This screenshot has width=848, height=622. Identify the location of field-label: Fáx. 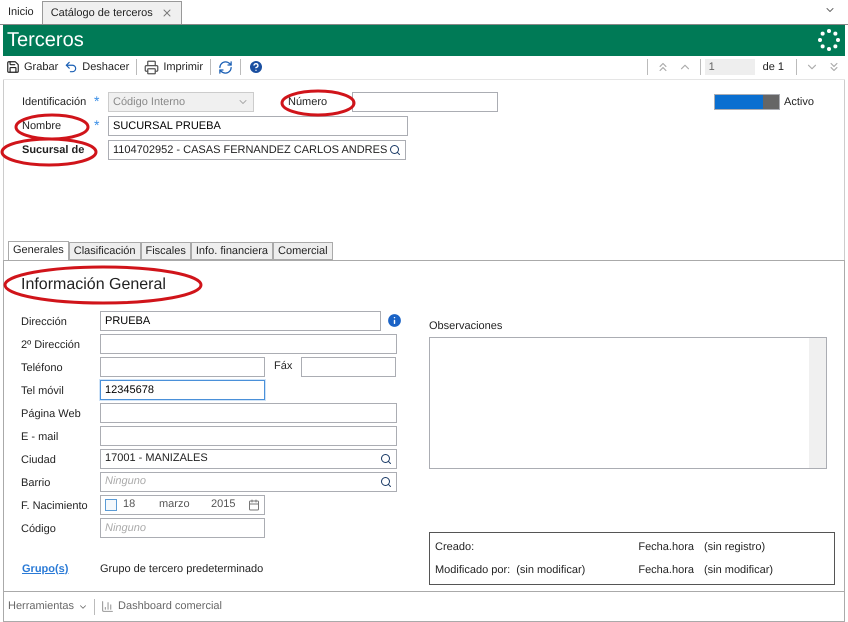
(283, 366).